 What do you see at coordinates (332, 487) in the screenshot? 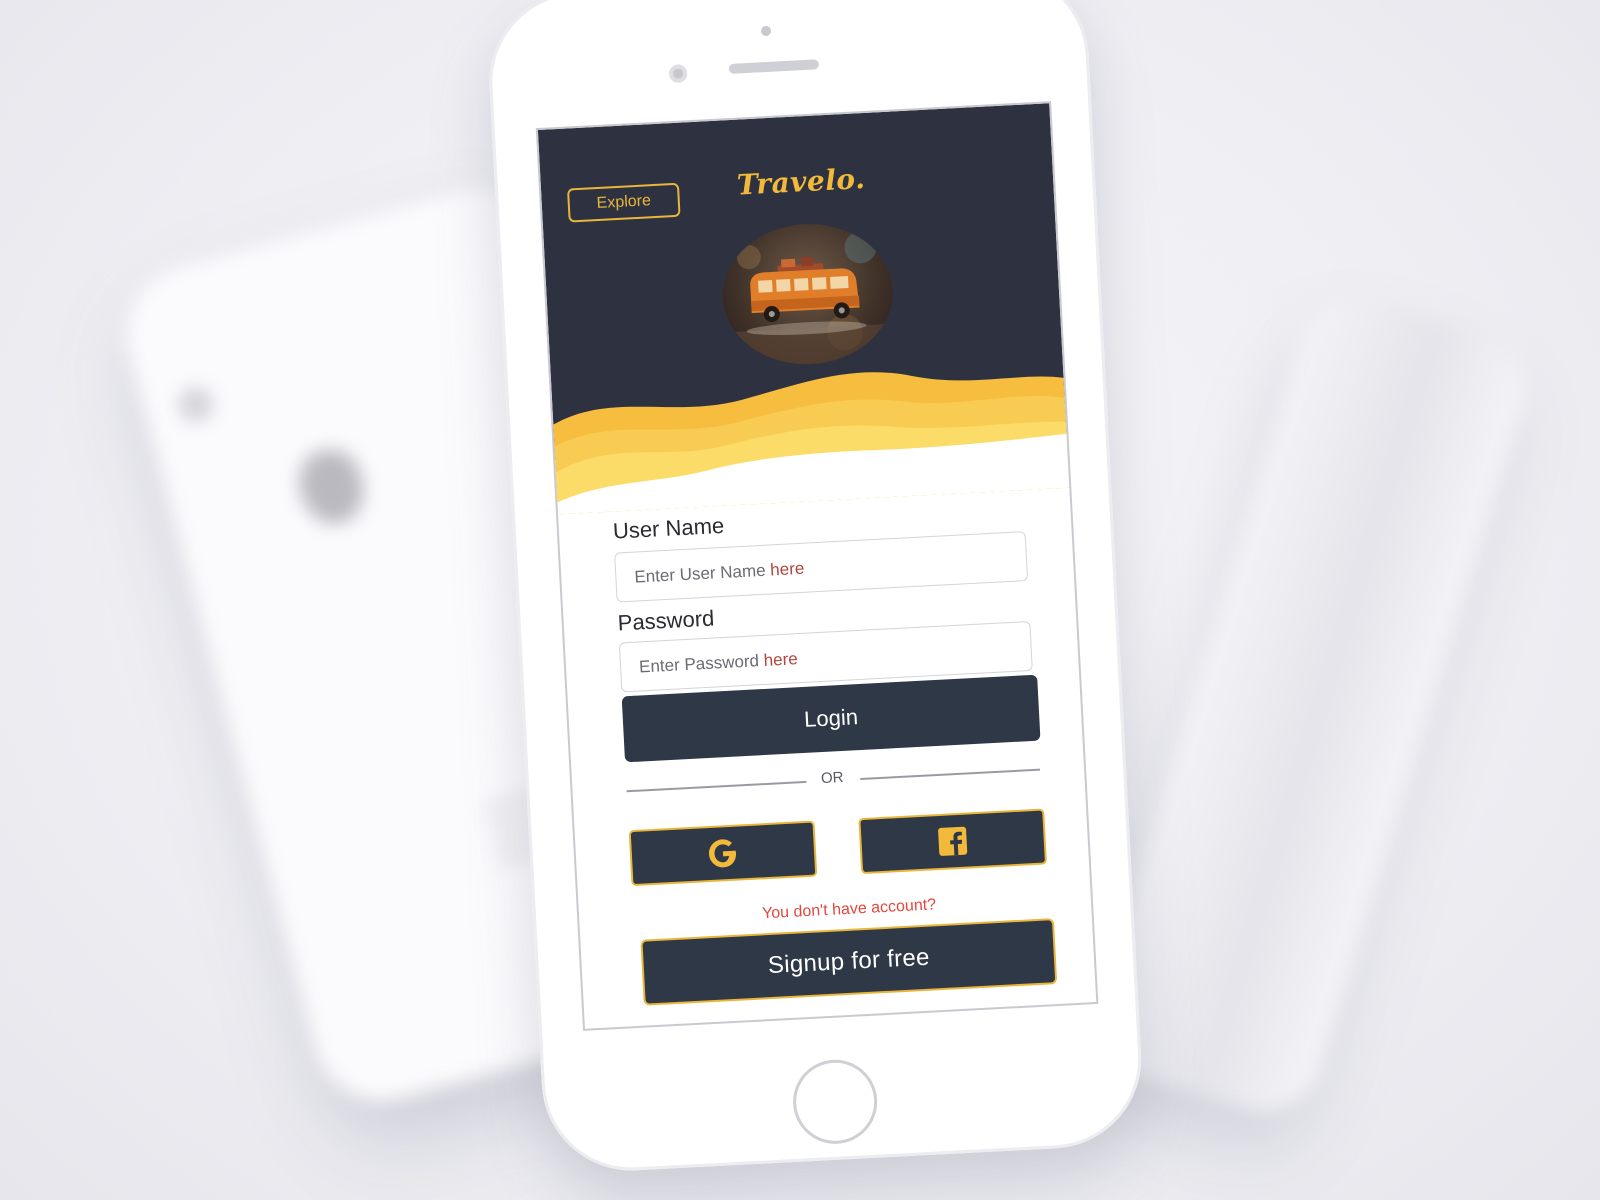
I see `apple-logo-icon` at bounding box center [332, 487].